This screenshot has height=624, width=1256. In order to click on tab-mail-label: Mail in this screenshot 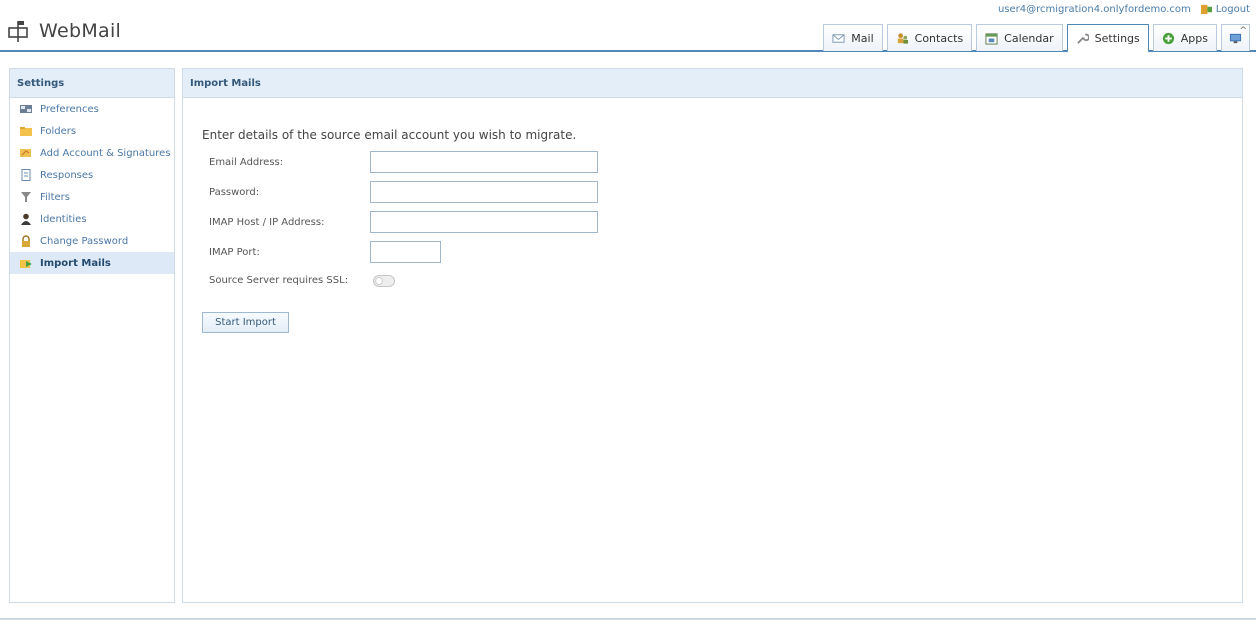, I will do `click(862, 38)`.